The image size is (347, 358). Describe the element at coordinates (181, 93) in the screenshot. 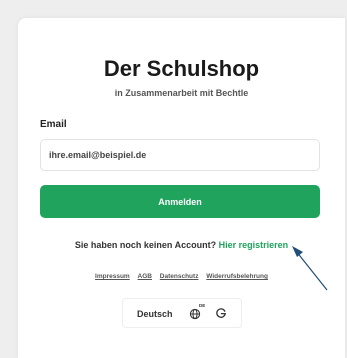

I see `page-subtitle: in Zusammenarbeit mit Bechtle` at that location.